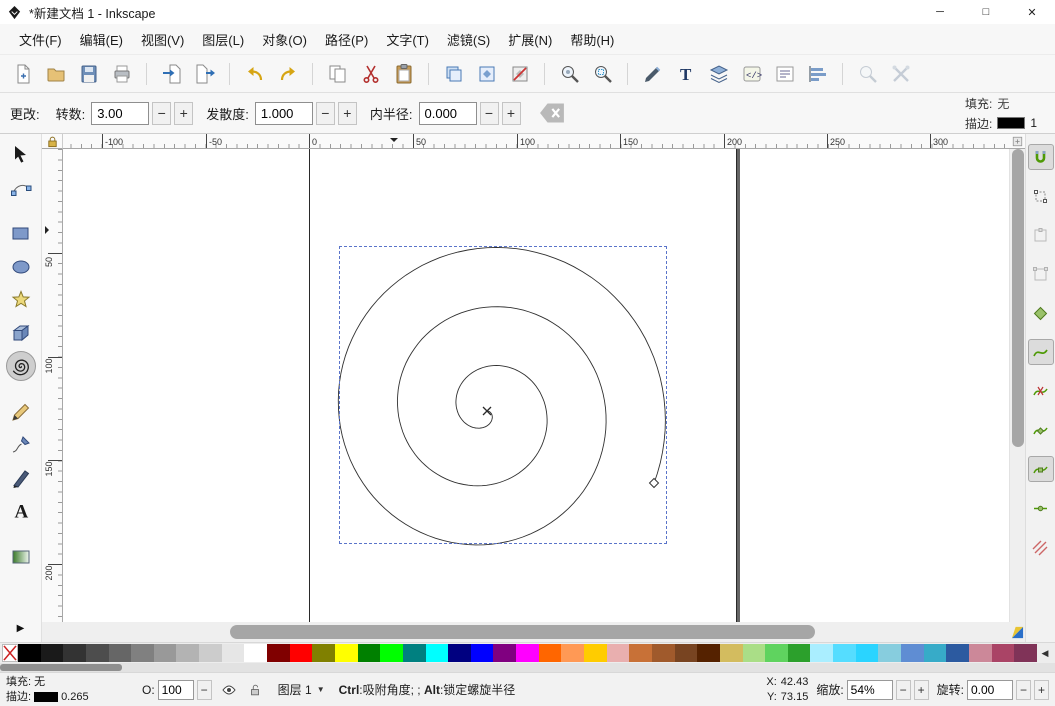 The height and width of the screenshot is (706, 1055). I want to click on xml-editor-button: </>, so click(751, 74).